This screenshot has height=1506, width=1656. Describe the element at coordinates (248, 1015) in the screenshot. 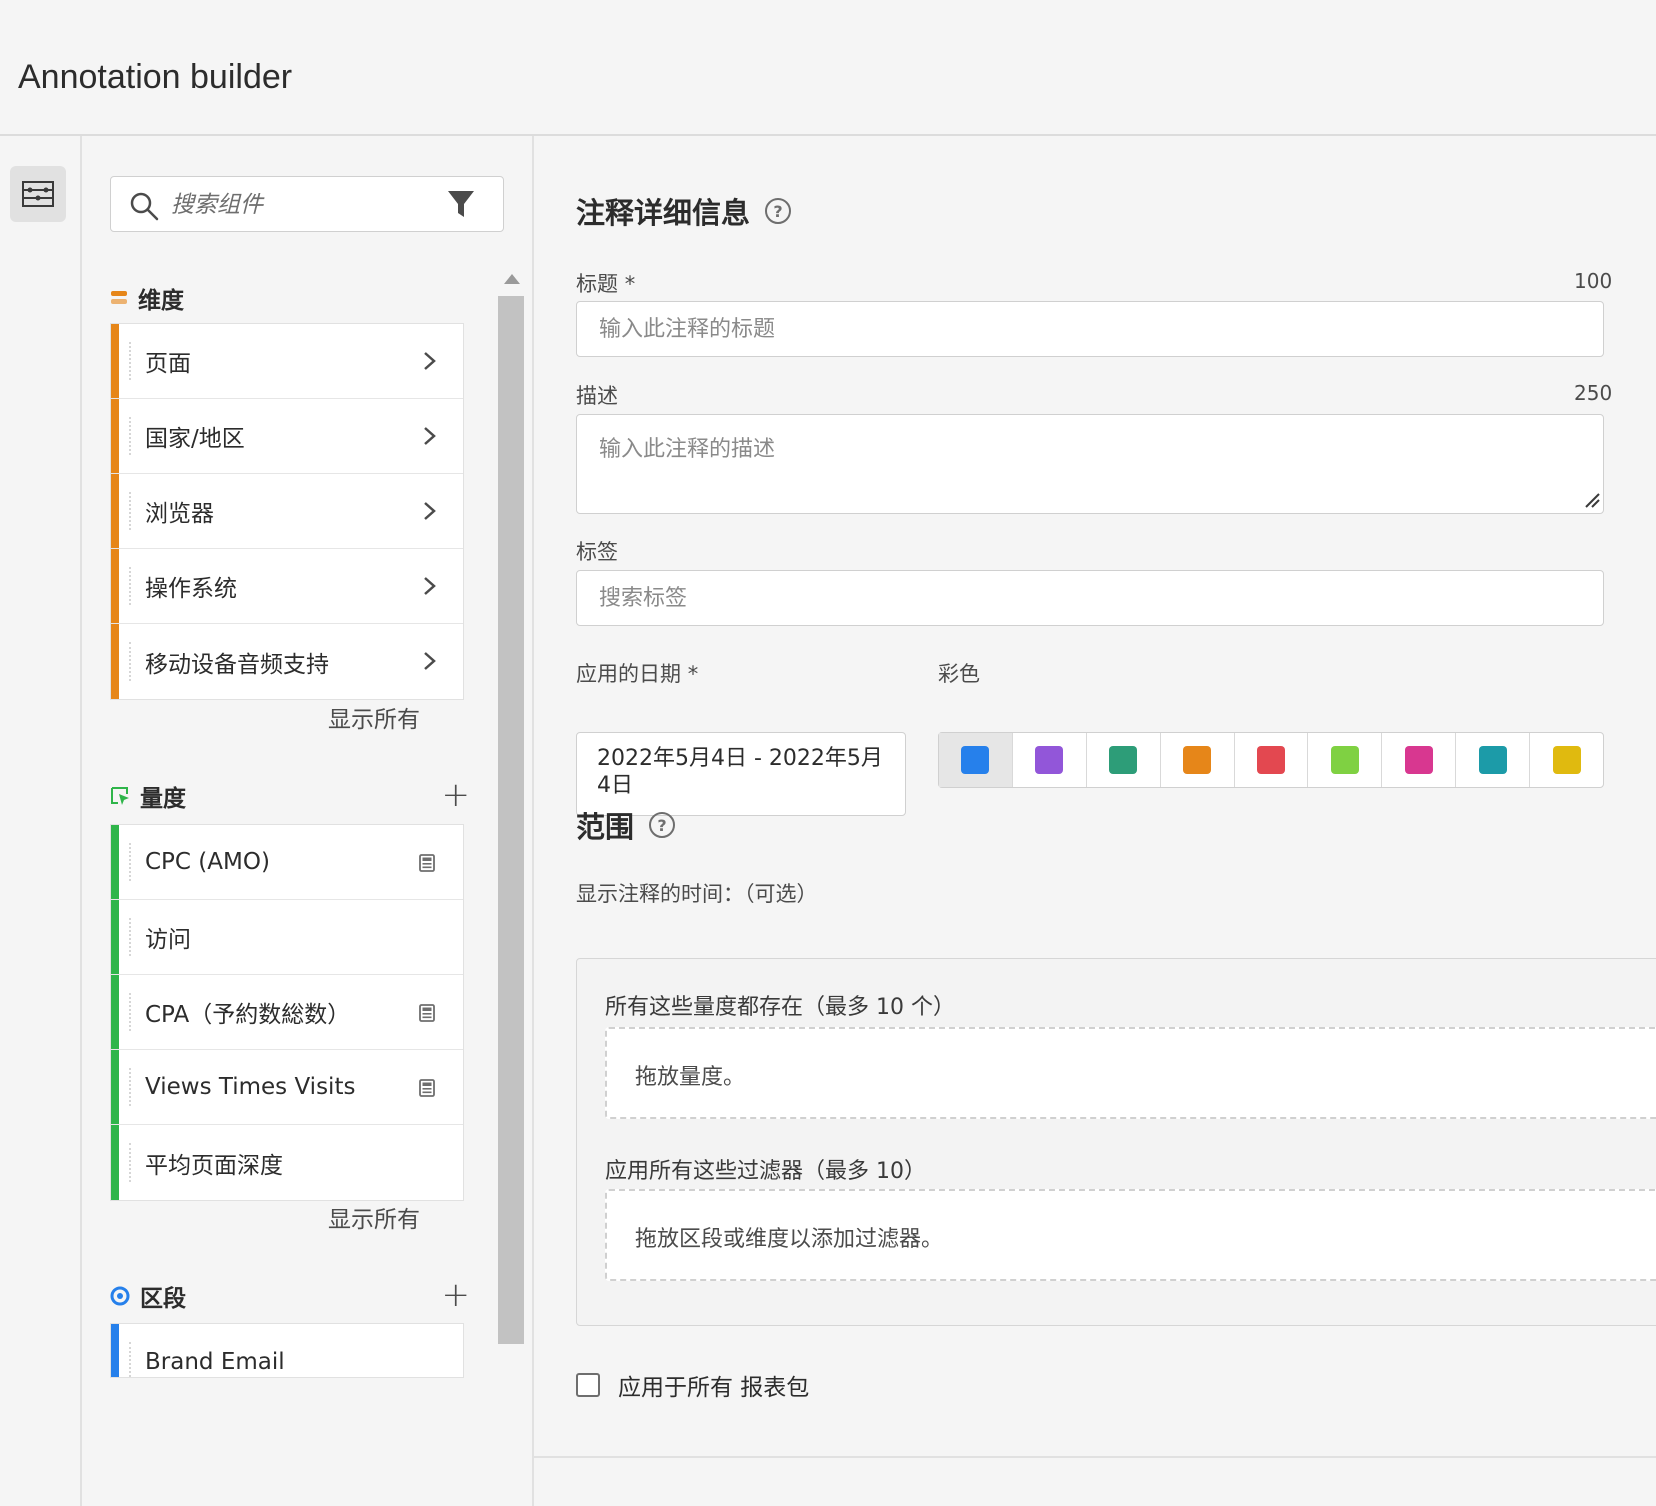

I see `metric-item-label: CPA（予約数総数）` at that location.